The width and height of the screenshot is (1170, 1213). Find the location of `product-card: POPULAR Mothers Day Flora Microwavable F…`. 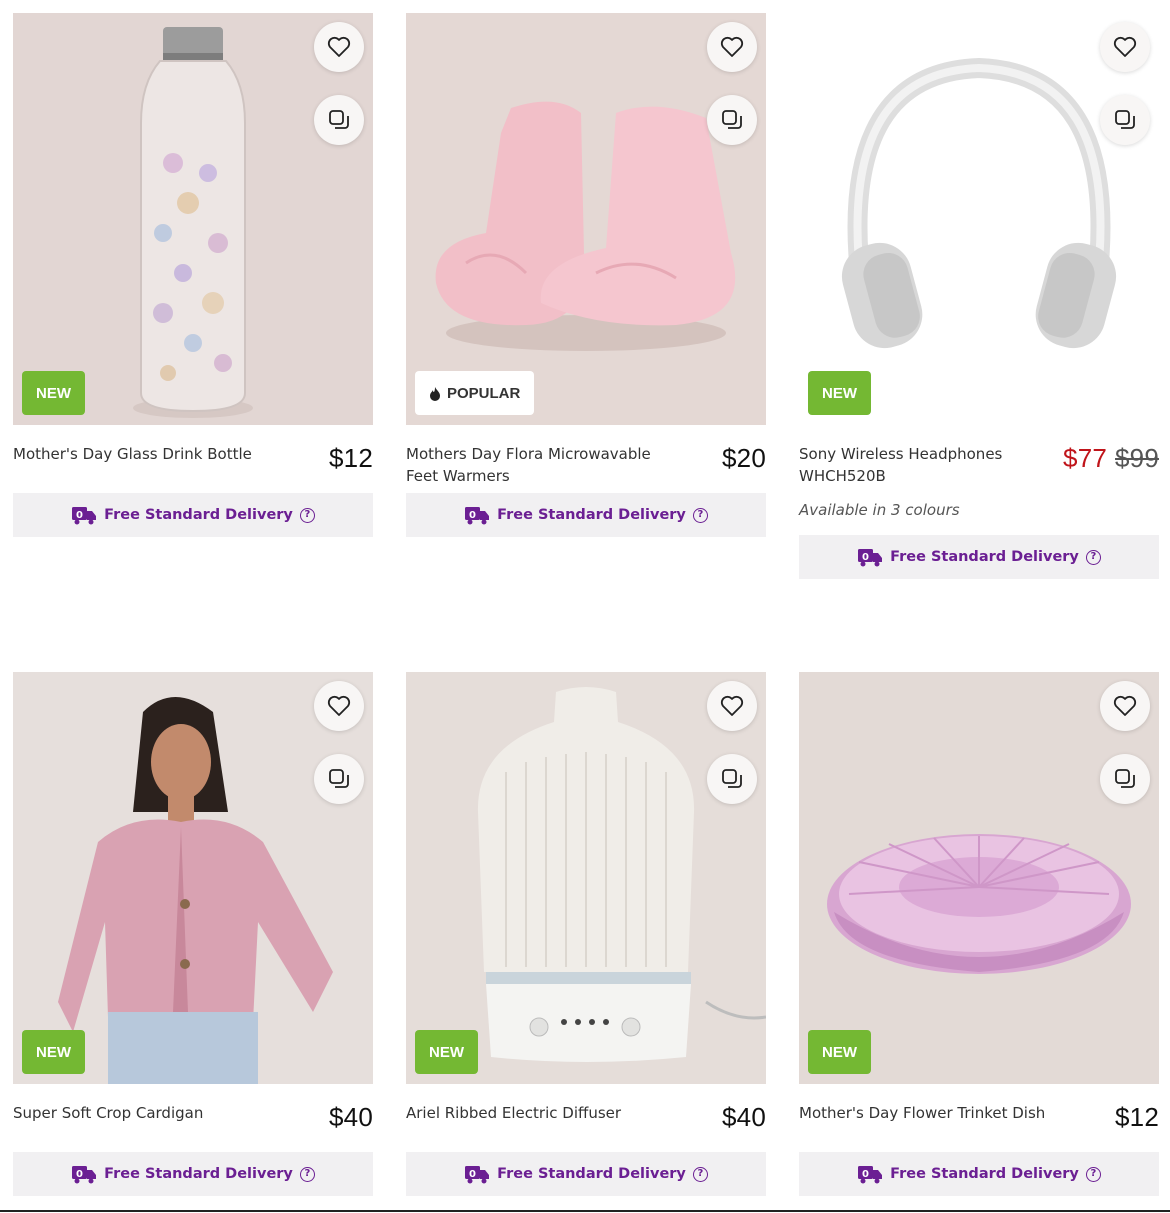

product-card: POPULAR Mothers Day Flora Microwavable F… is located at coordinates (586, 275).